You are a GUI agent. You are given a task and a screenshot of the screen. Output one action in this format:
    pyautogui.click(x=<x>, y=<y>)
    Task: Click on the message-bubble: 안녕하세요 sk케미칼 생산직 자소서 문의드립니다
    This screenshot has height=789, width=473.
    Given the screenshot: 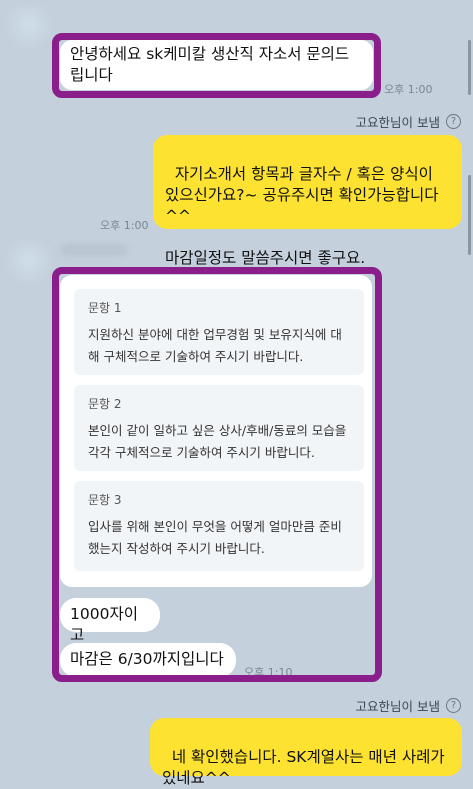 What is the action you would take?
    pyautogui.click(x=216, y=65)
    